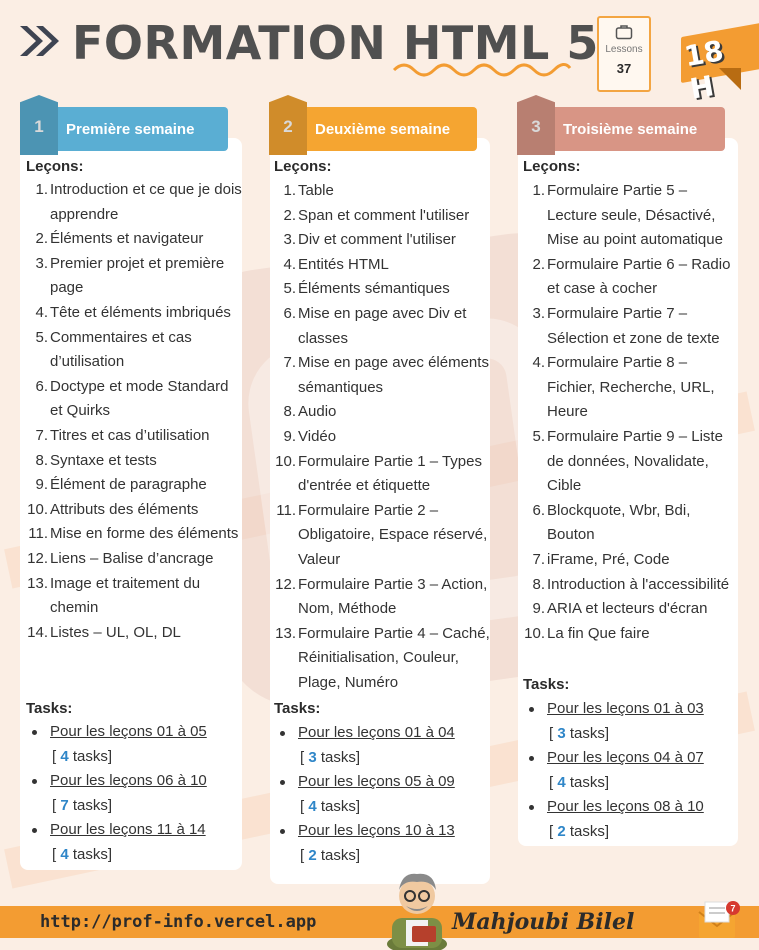 The width and height of the screenshot is (759, 950). What do you see at coordinates (134, 461) in the screenshot?
I see `lesson-item: 8. Syntaxe et tests` at bounding box center [134, 461].